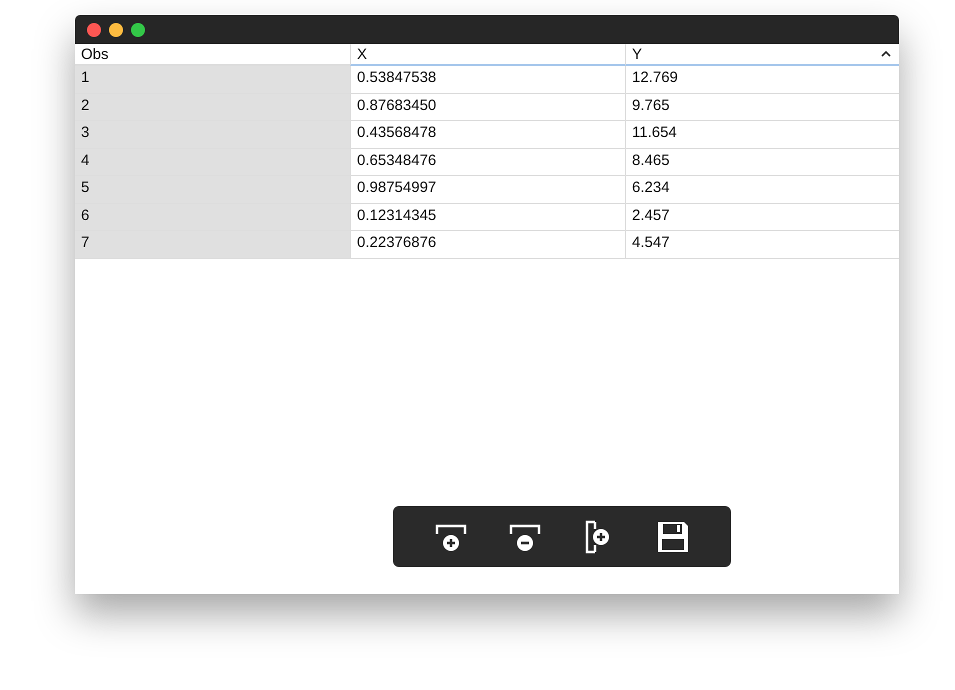  What do you see at coordinates (762, 107) in the screenshot?
I see `table-cell: 9.765` at bounding box center [762, 107].